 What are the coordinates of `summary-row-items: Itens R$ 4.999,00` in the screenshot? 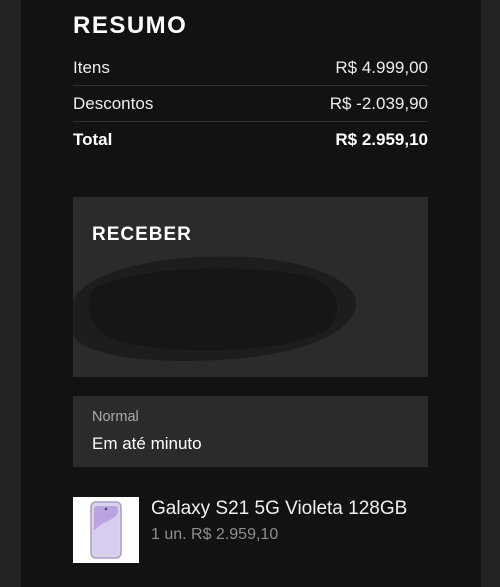 It's located at (250, 68).